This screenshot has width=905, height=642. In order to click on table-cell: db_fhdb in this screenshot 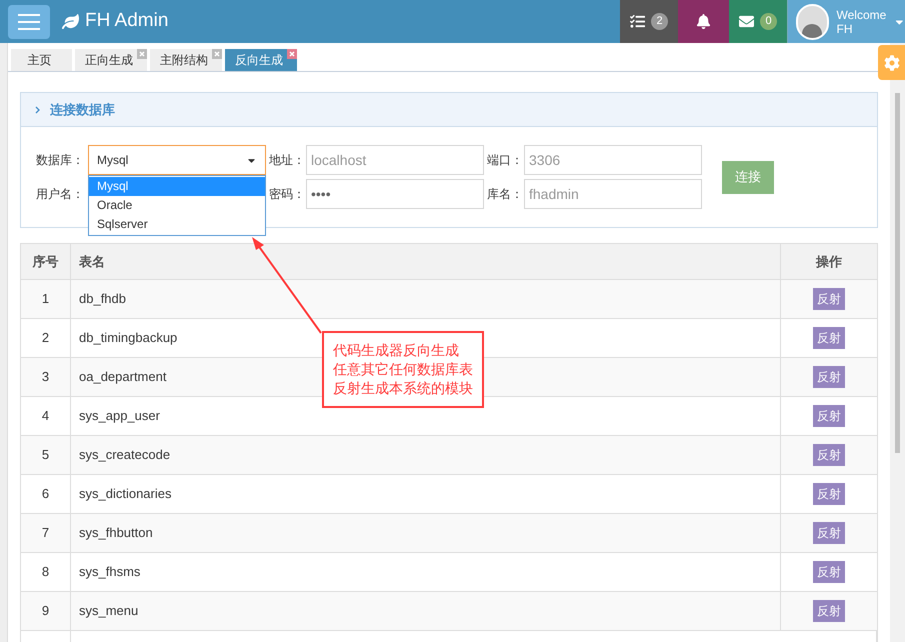, I will do `click(426, 299)`.